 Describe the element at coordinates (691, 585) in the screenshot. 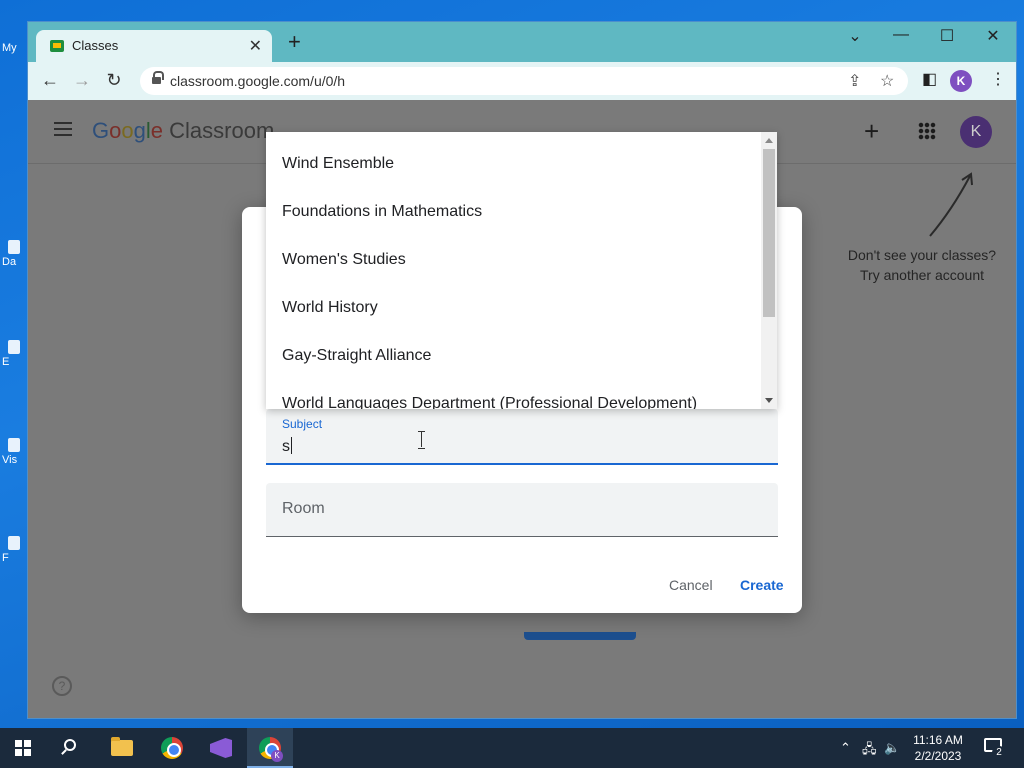

I see `cancel-button: Cancel` at that location.